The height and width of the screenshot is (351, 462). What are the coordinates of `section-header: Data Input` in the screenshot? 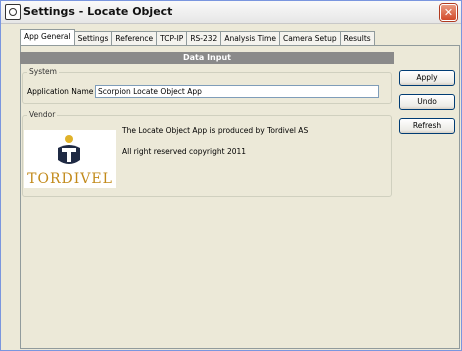 It's located at (207, 58).